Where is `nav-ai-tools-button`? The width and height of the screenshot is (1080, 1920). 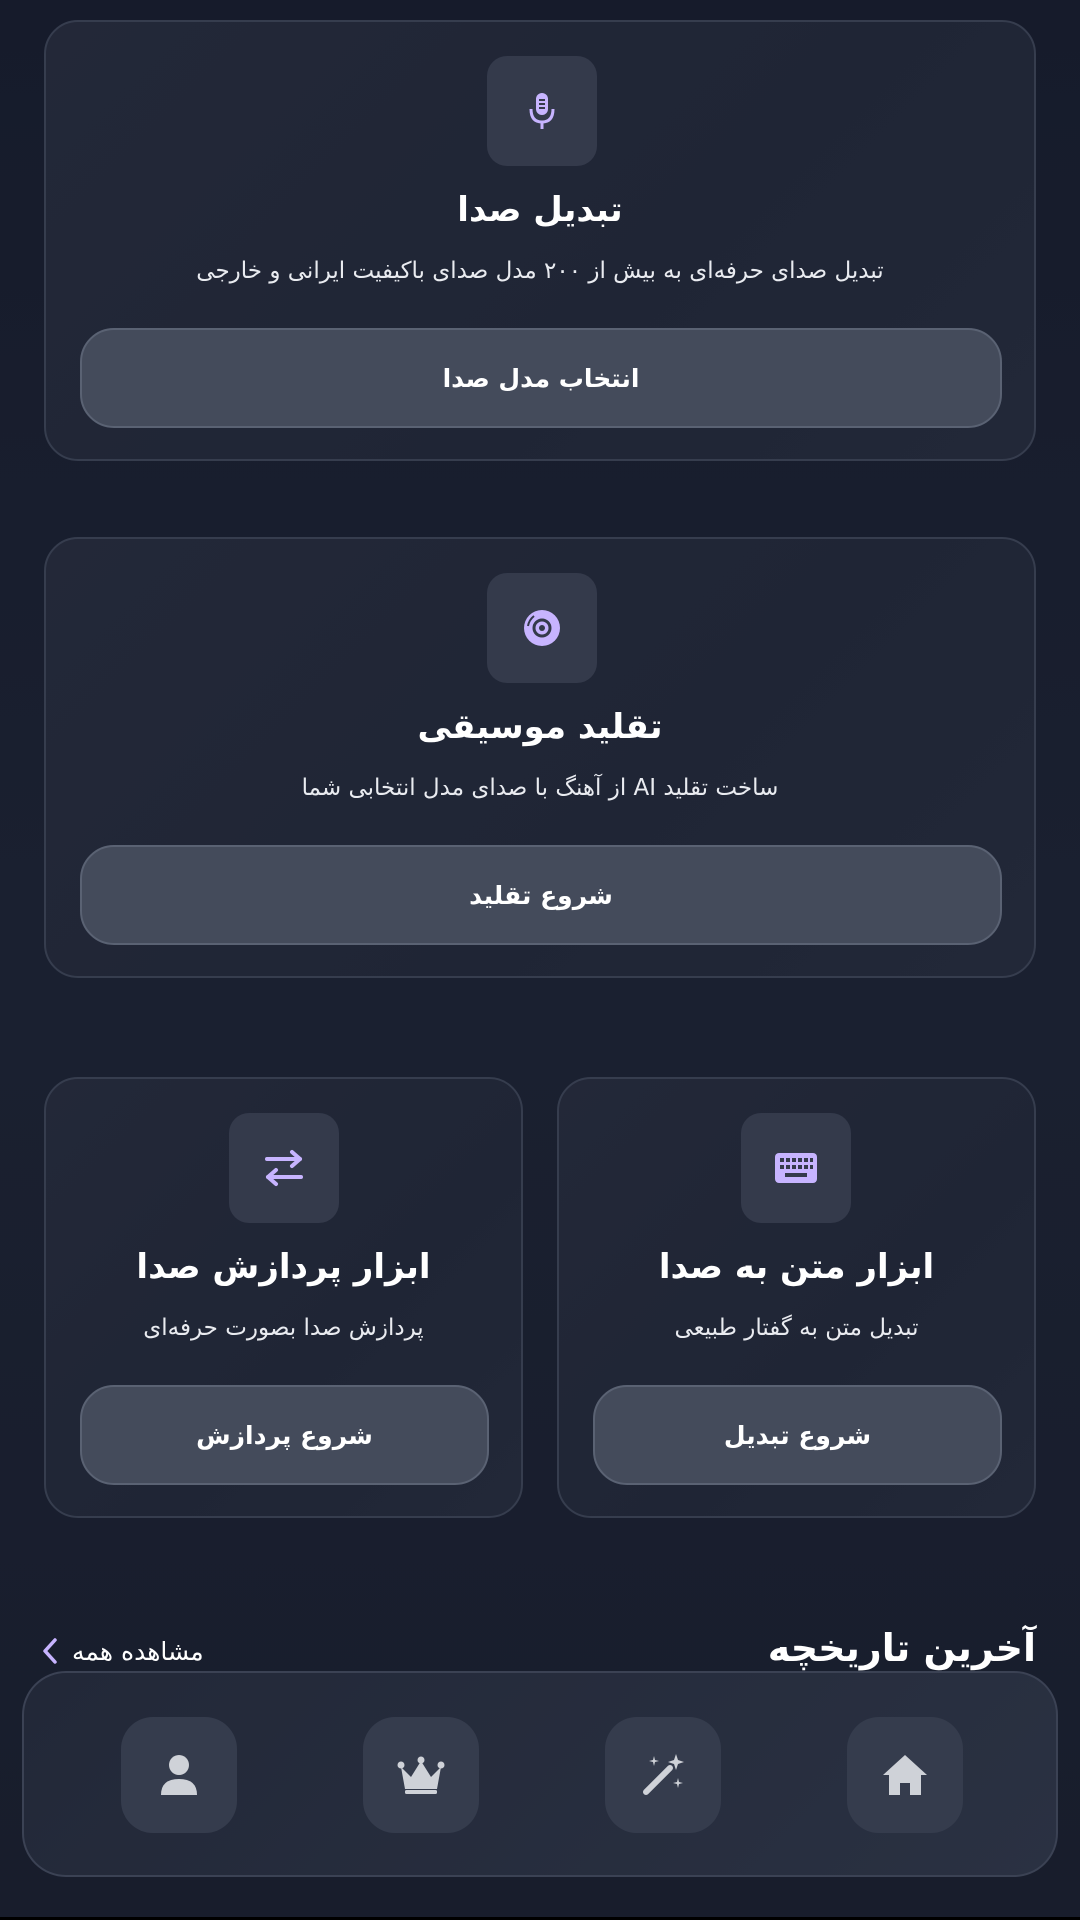
nav-ai-tools-button is located at coordinates (663, 1775).